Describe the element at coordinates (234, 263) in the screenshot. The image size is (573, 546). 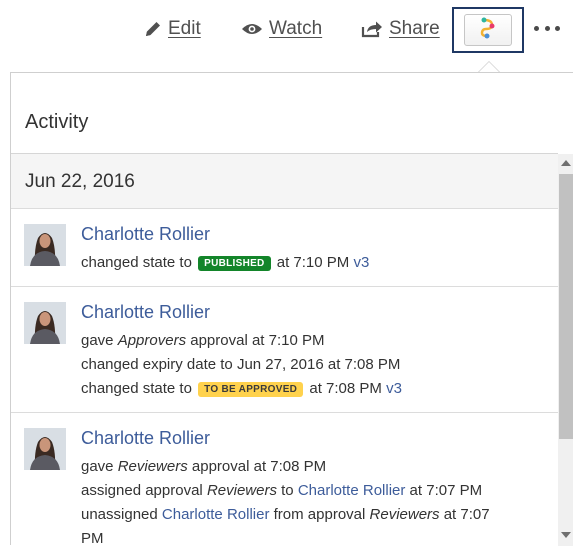
I see `status-badge: PUBLISHED` at that location.